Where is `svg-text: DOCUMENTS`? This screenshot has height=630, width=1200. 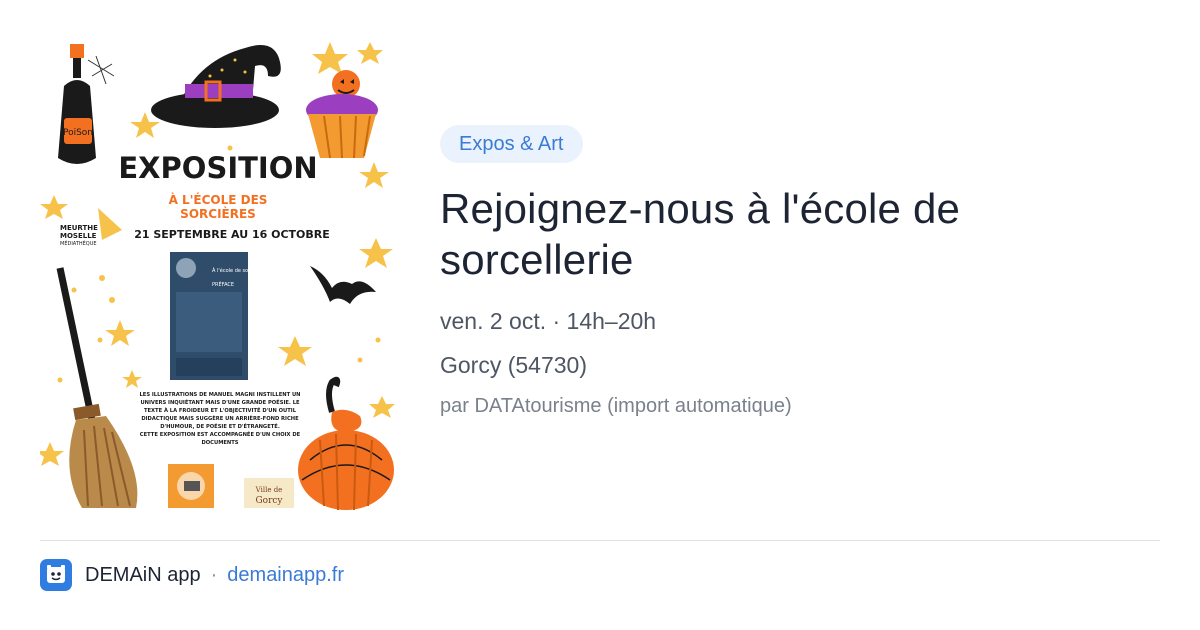 svg-text: DOCUMENTS is located at coordinates (219, 443).